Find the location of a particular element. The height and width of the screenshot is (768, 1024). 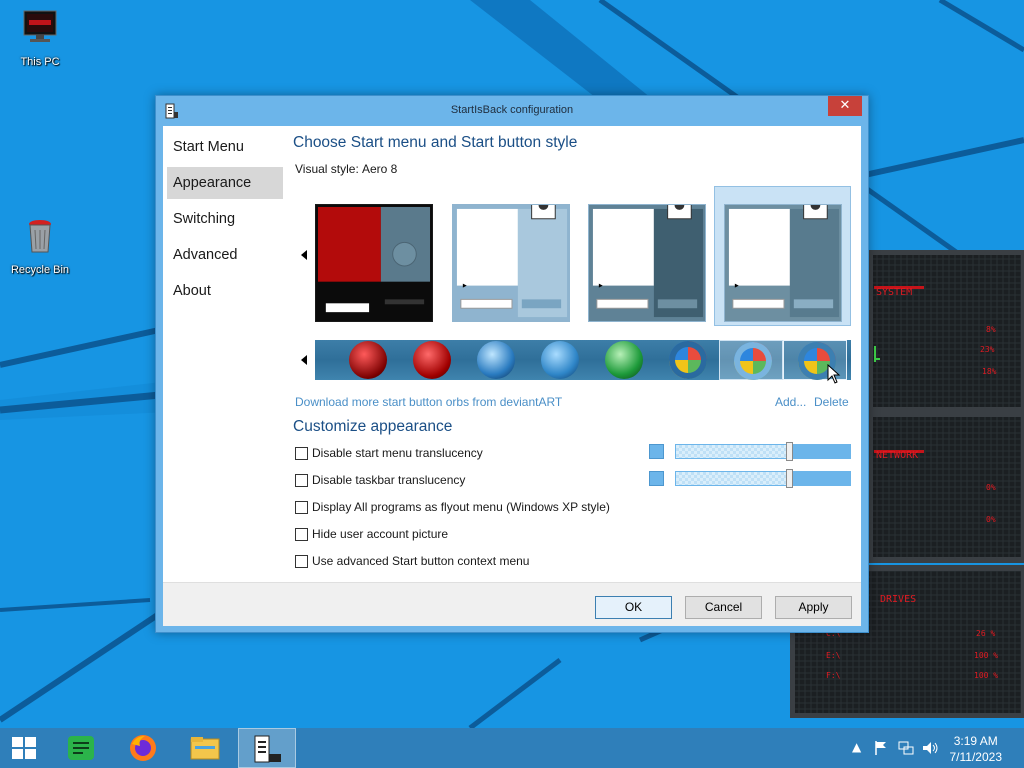

start-icon is located at coordinates (24, 748).